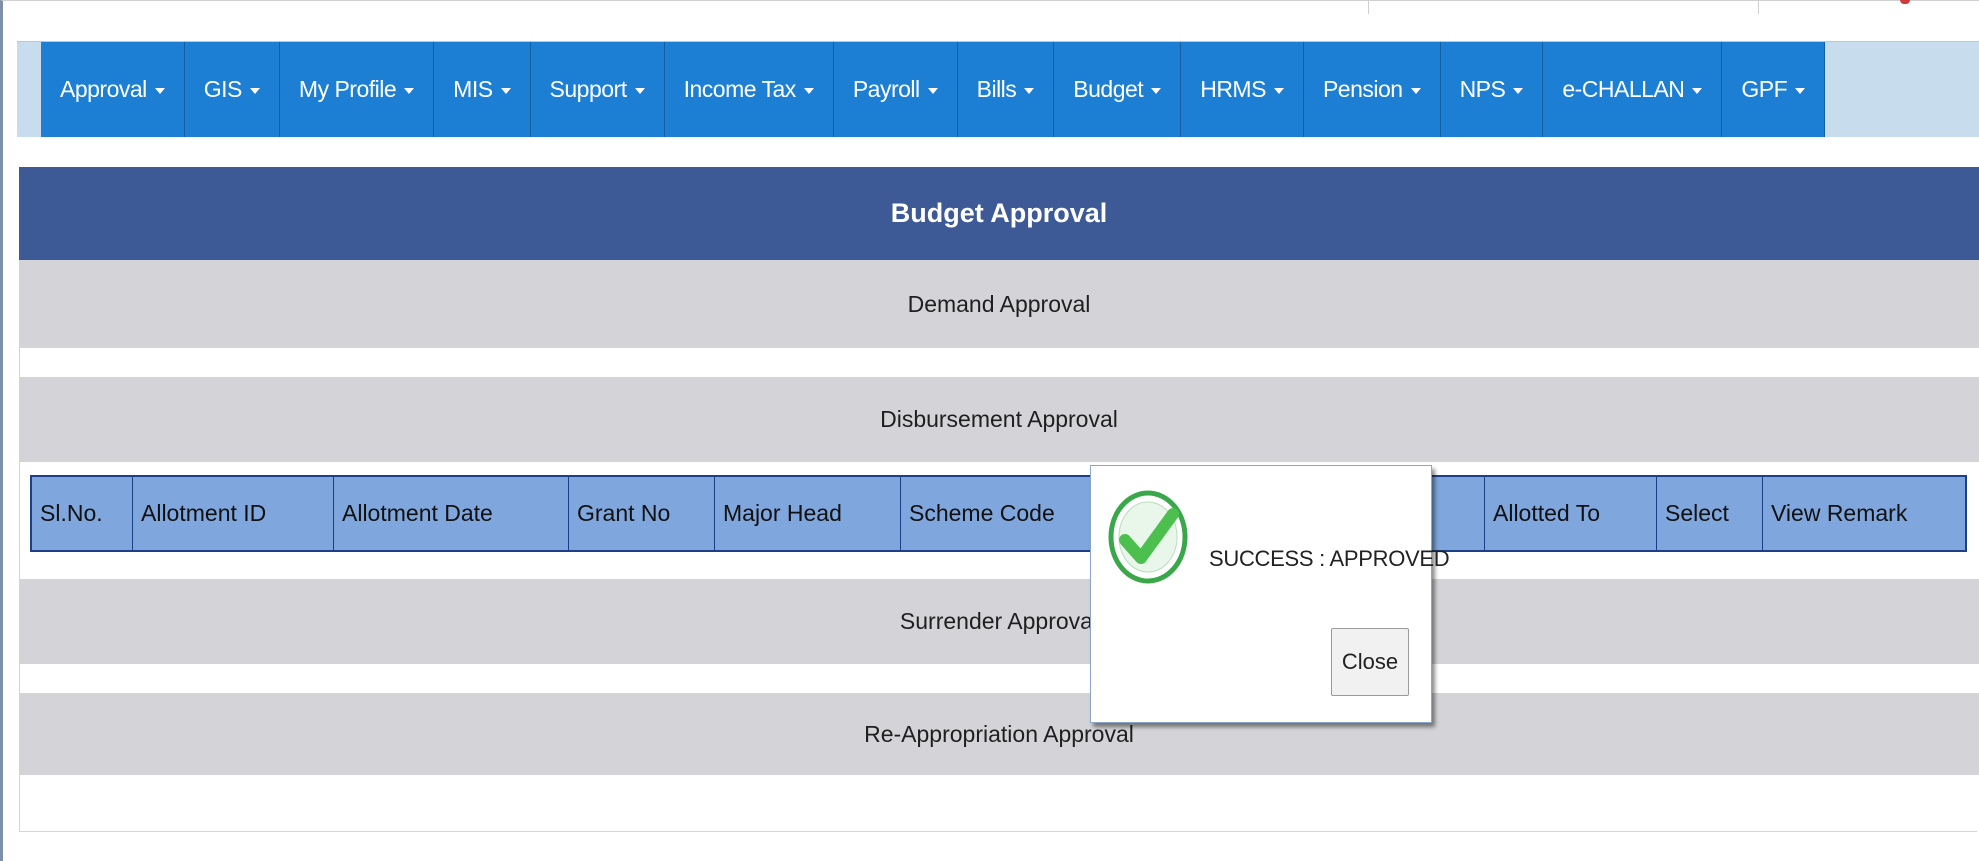  What do you see at coordinates (233, 513) in the screenshot?
I see `column-header-allotment-id: Allotment ID` at bounding box center [233, 513].